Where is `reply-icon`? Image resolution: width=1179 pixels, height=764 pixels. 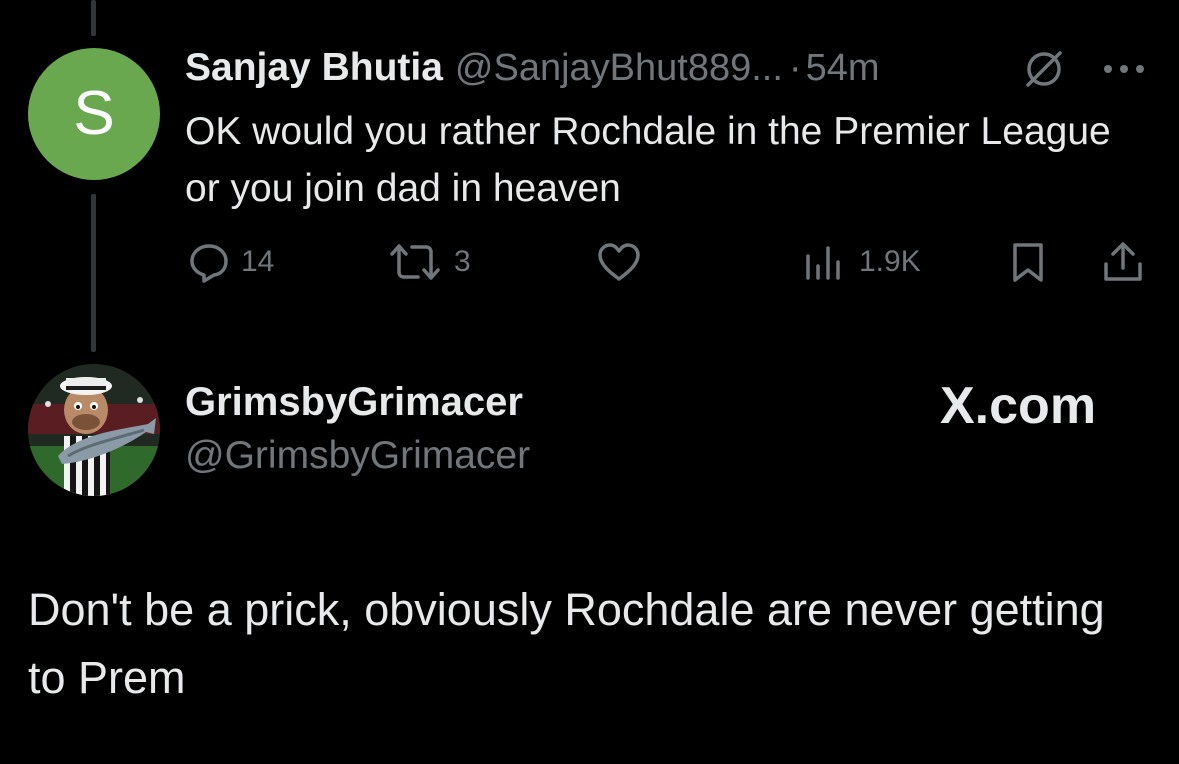
reply-icon is located at coordinates (209, 263).